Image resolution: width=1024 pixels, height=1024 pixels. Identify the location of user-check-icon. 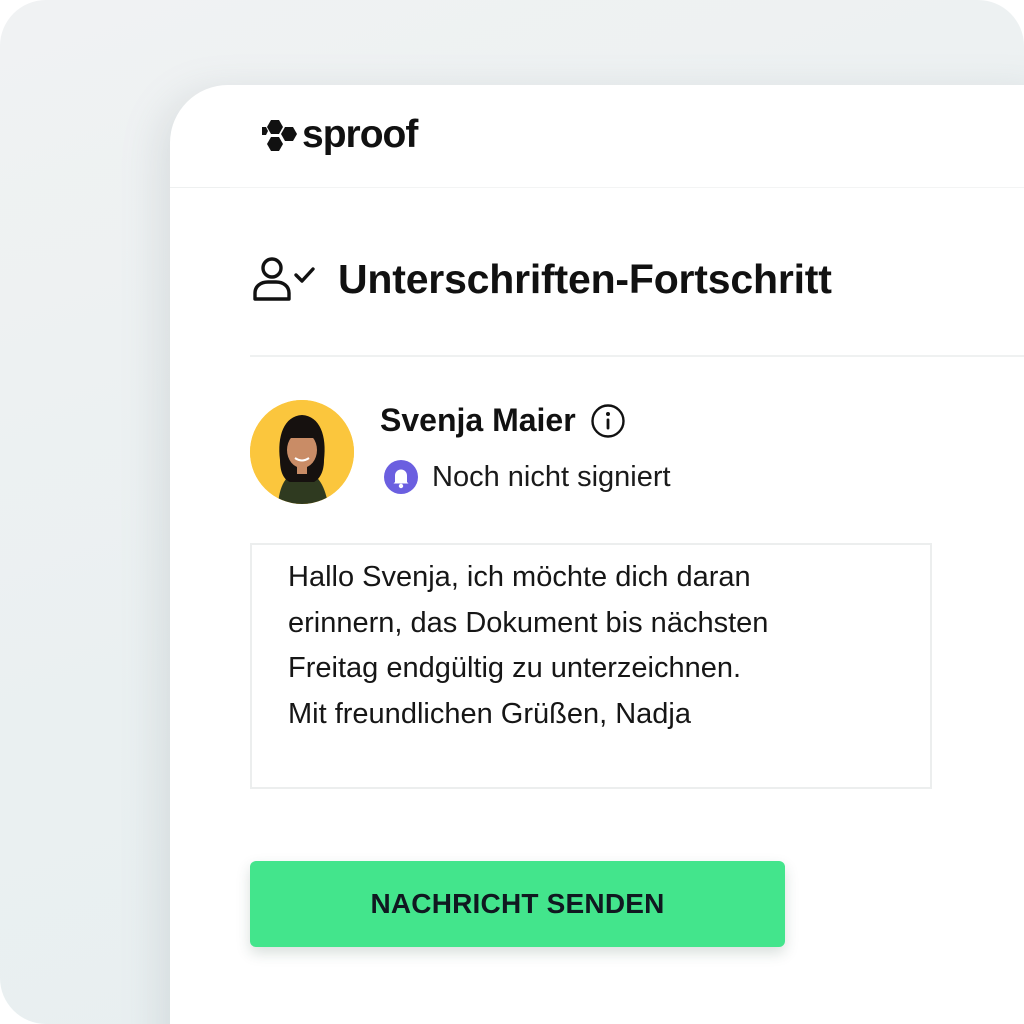
(284, 279).